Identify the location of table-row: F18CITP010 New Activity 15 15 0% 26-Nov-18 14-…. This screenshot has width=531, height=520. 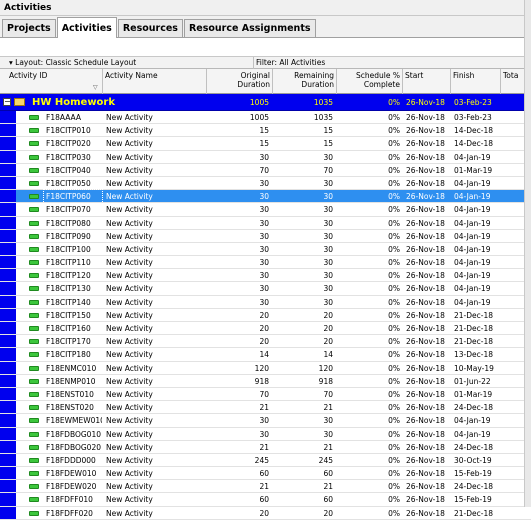
(265, 131).